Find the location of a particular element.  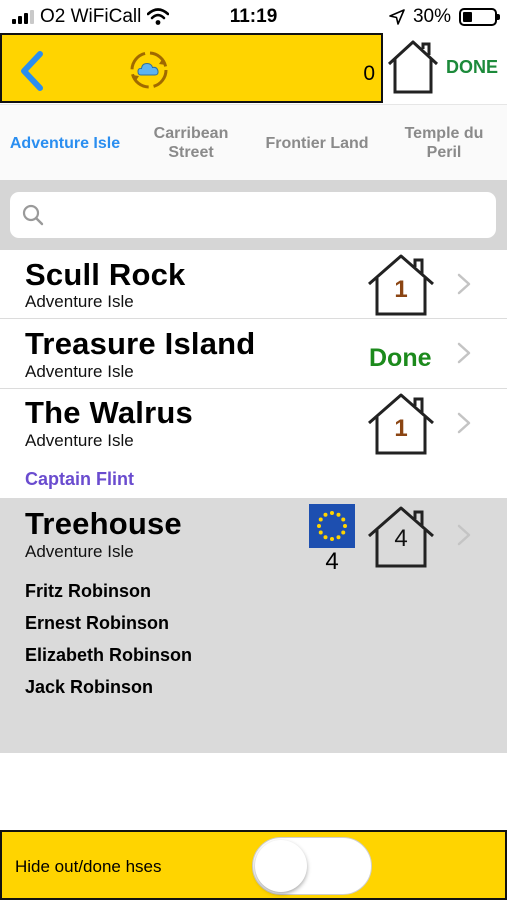

member-name: Elizabeth Robinson is located at coordinates (109, 655).